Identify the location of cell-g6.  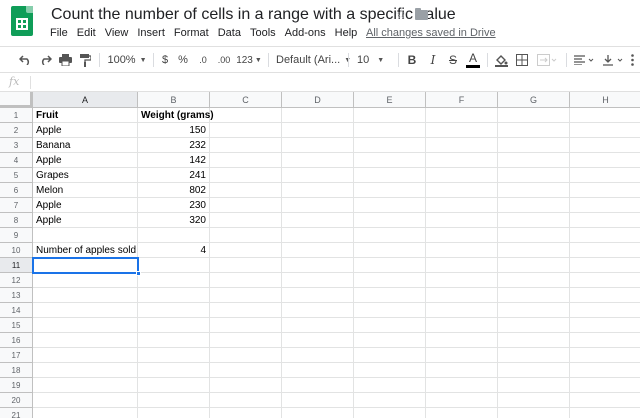
(534, 190).